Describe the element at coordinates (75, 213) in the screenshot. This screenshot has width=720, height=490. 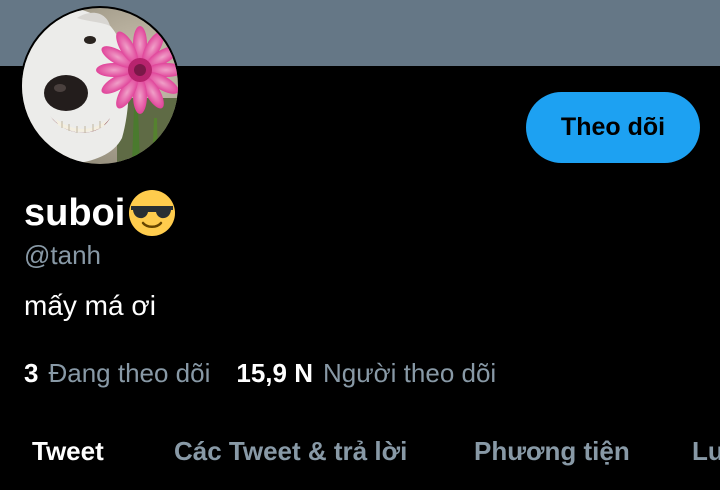
I see `display-name-text: suboi` at that location.